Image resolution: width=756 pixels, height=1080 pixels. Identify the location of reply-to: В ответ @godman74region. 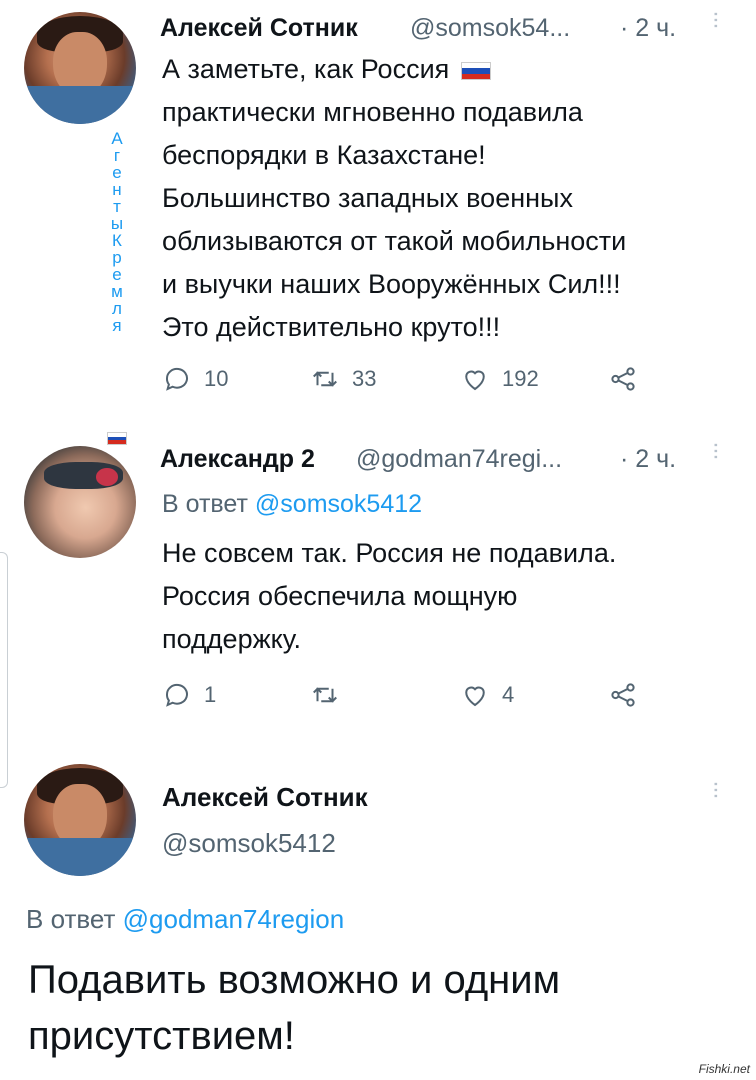
(185, 919).